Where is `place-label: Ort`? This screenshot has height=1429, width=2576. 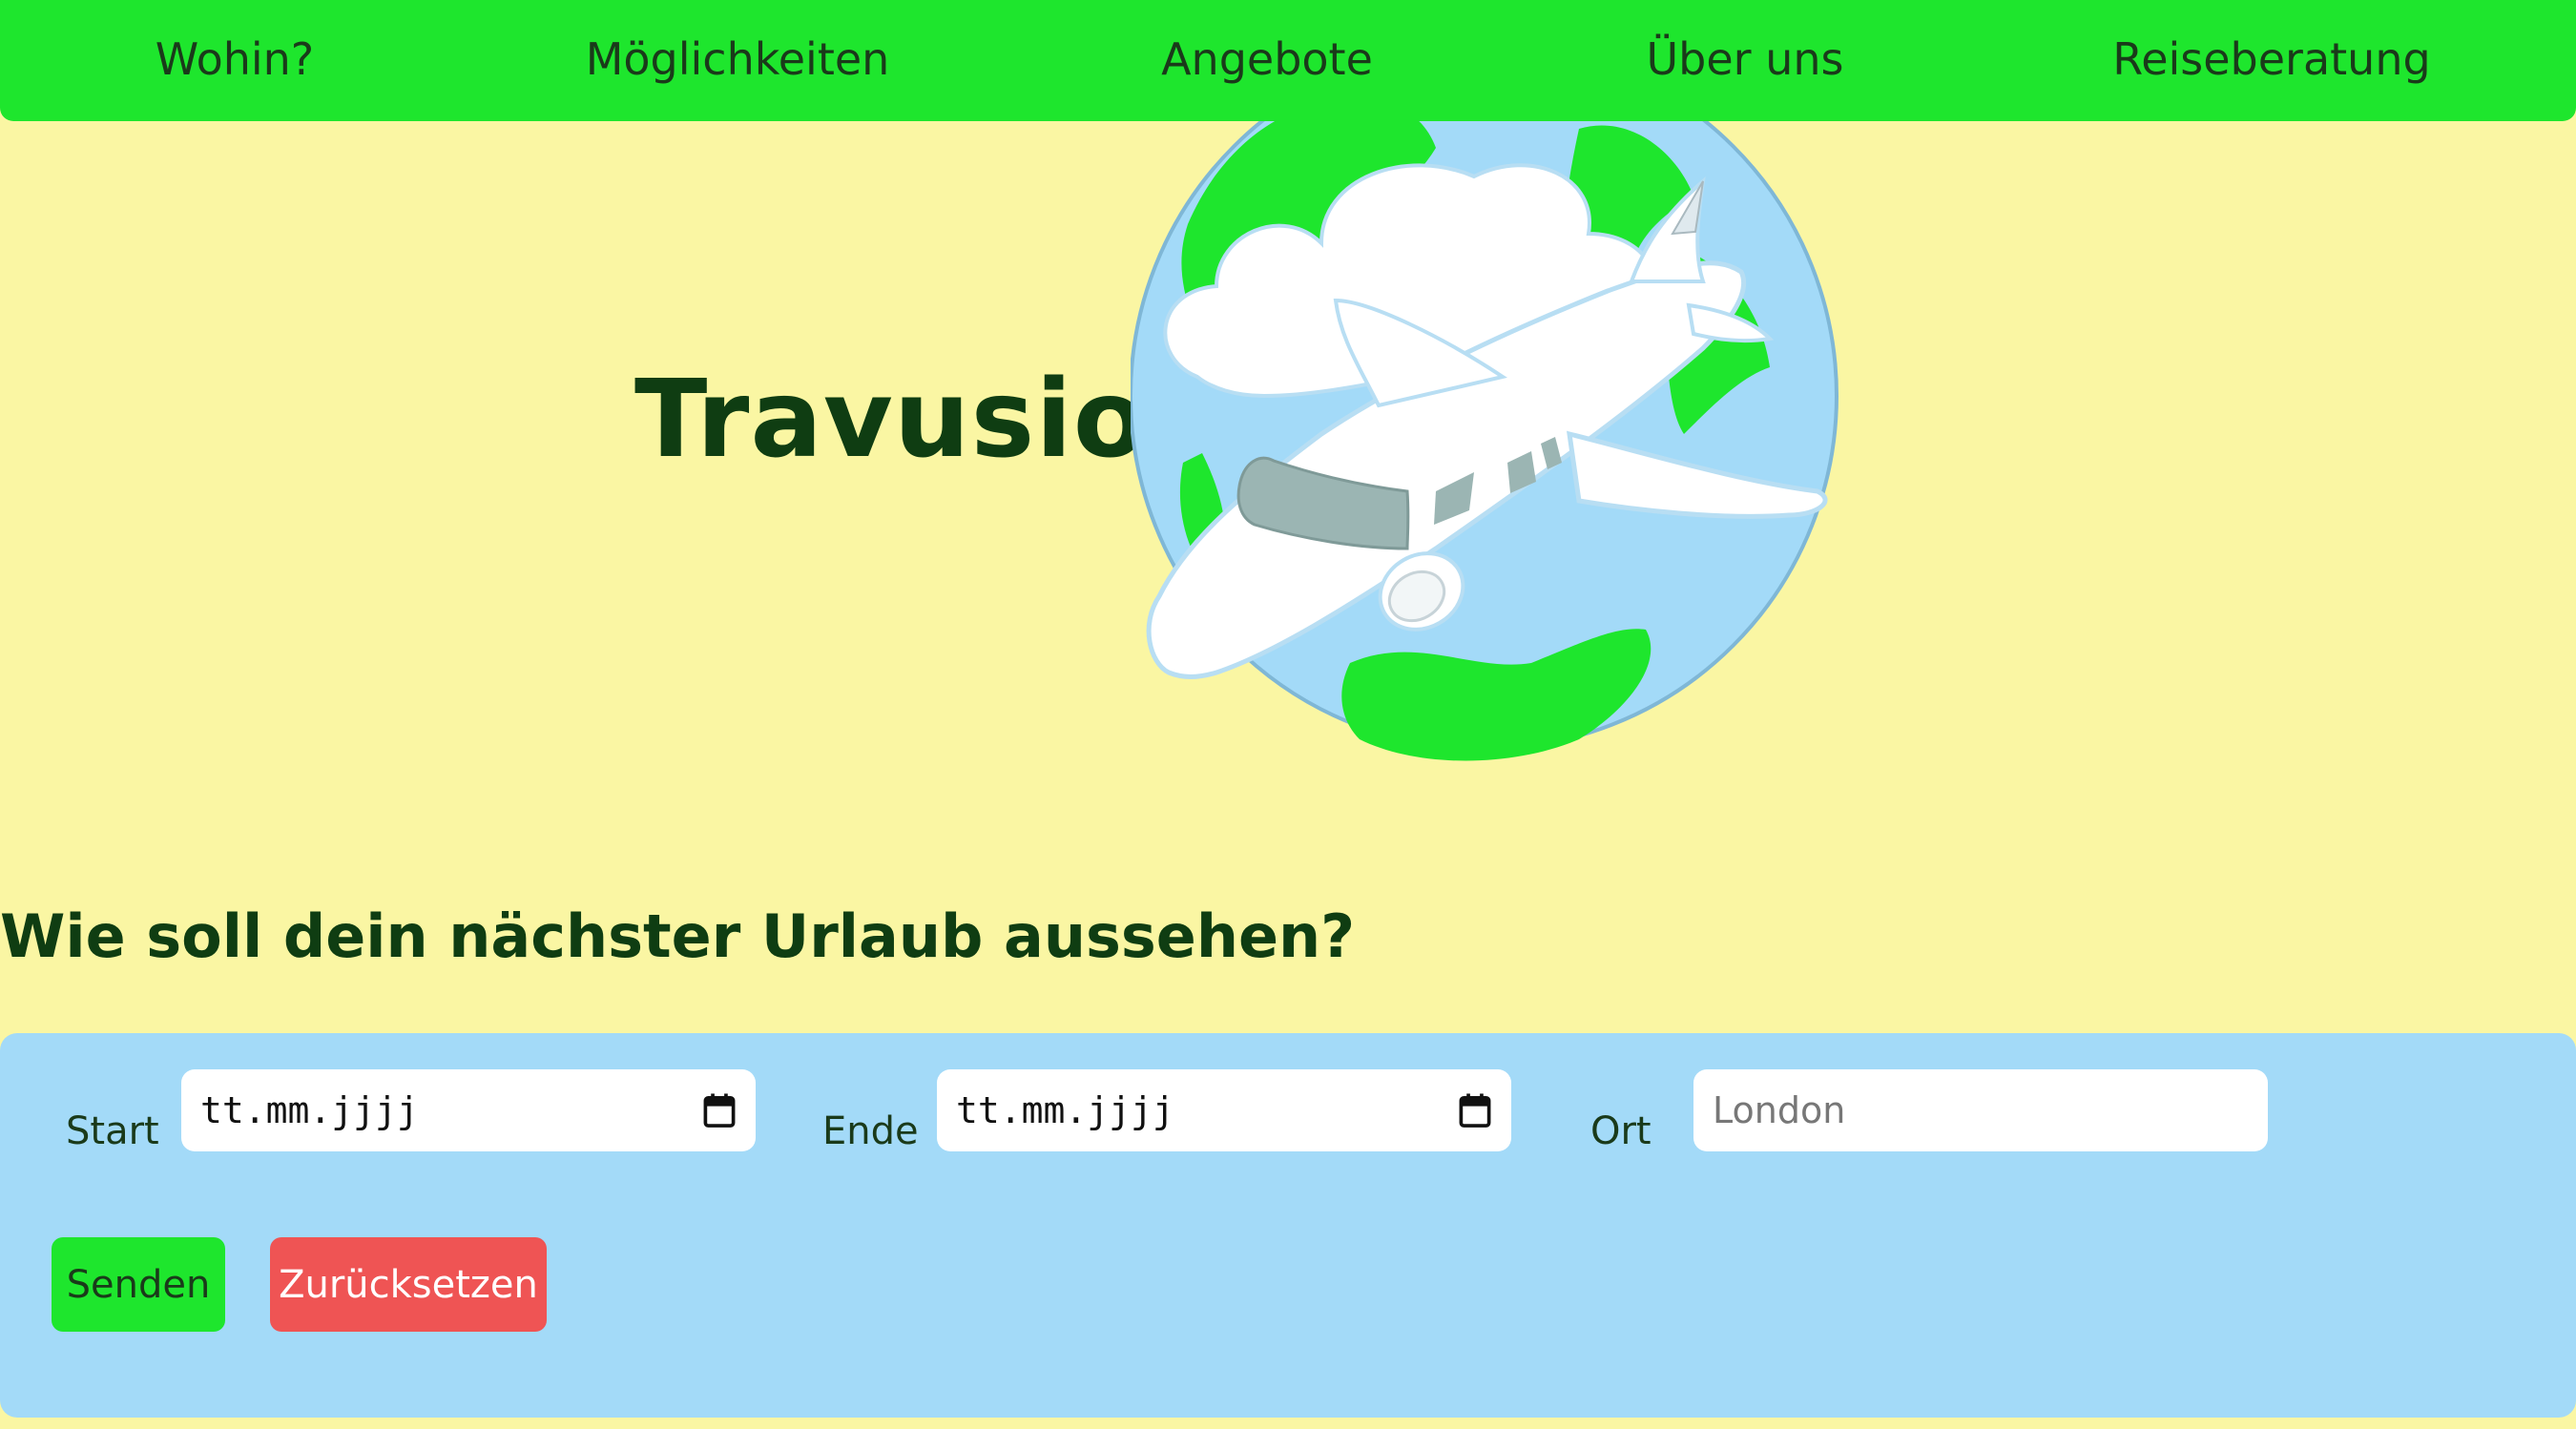
place-label: Ort is located at coordinates (1621, 1131).